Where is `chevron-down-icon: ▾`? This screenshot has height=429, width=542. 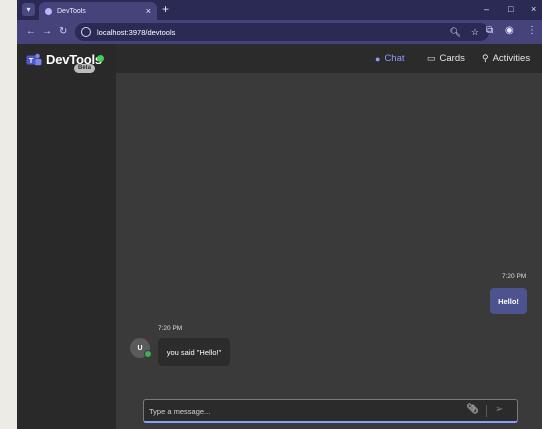 chevron-down-icon: ▾ is located at coordinates (28, 9).